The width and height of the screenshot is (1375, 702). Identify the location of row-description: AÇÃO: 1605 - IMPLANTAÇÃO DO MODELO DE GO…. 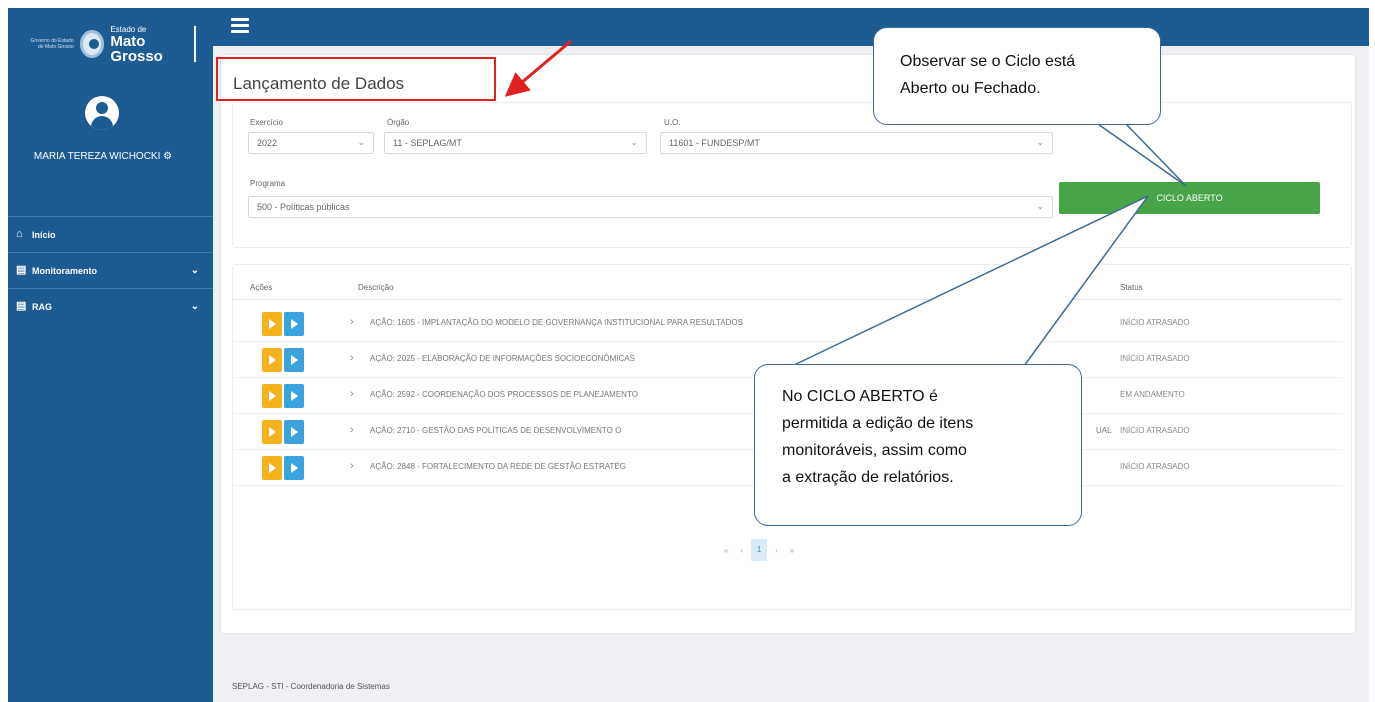
(556, 322).